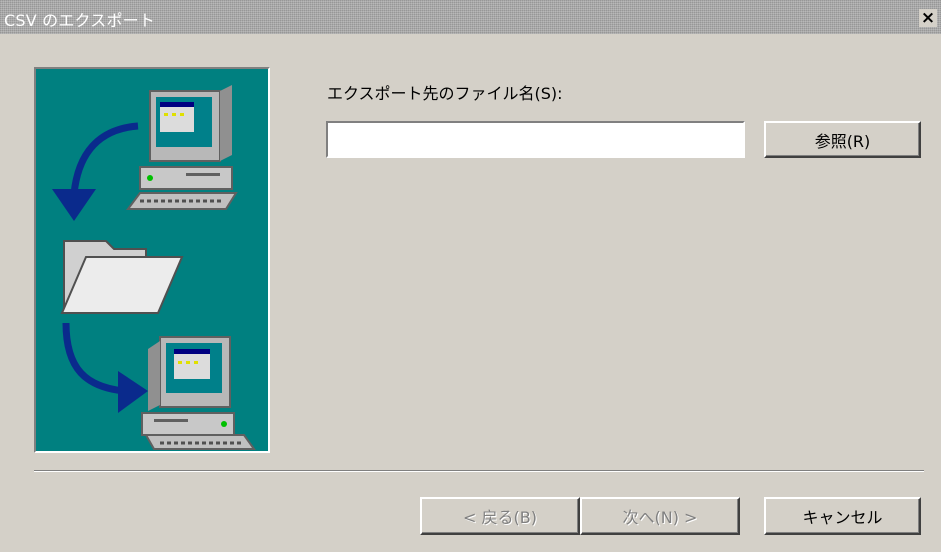 The image size is (941, 552). Describe the element at coordinates (660, 516) in the screenshot. I see `next-button: 次へ(N) >` at that location.